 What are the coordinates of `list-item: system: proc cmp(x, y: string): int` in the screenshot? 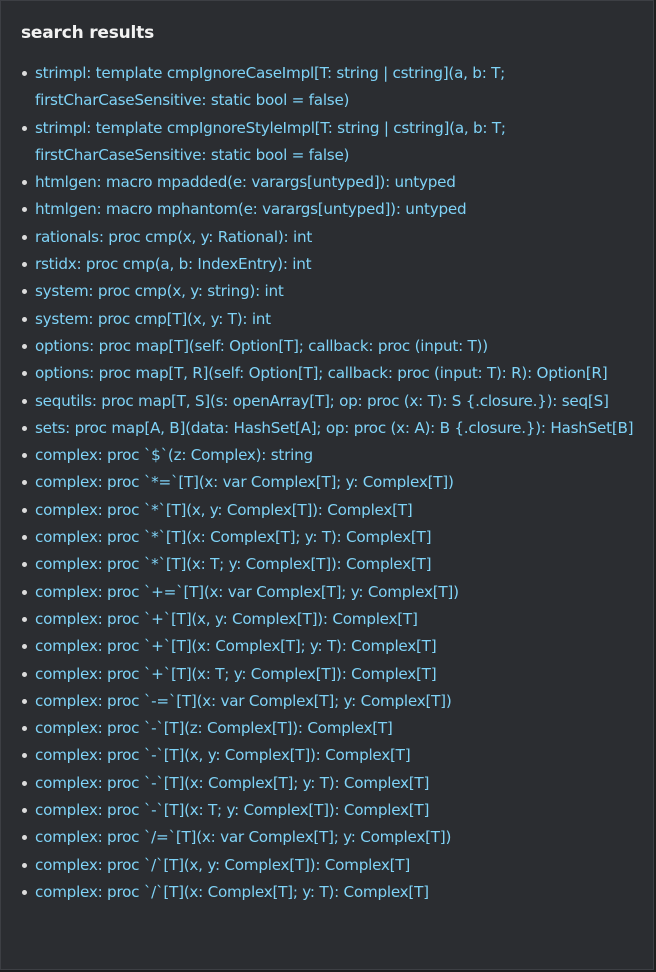 It's located at (330, 291).